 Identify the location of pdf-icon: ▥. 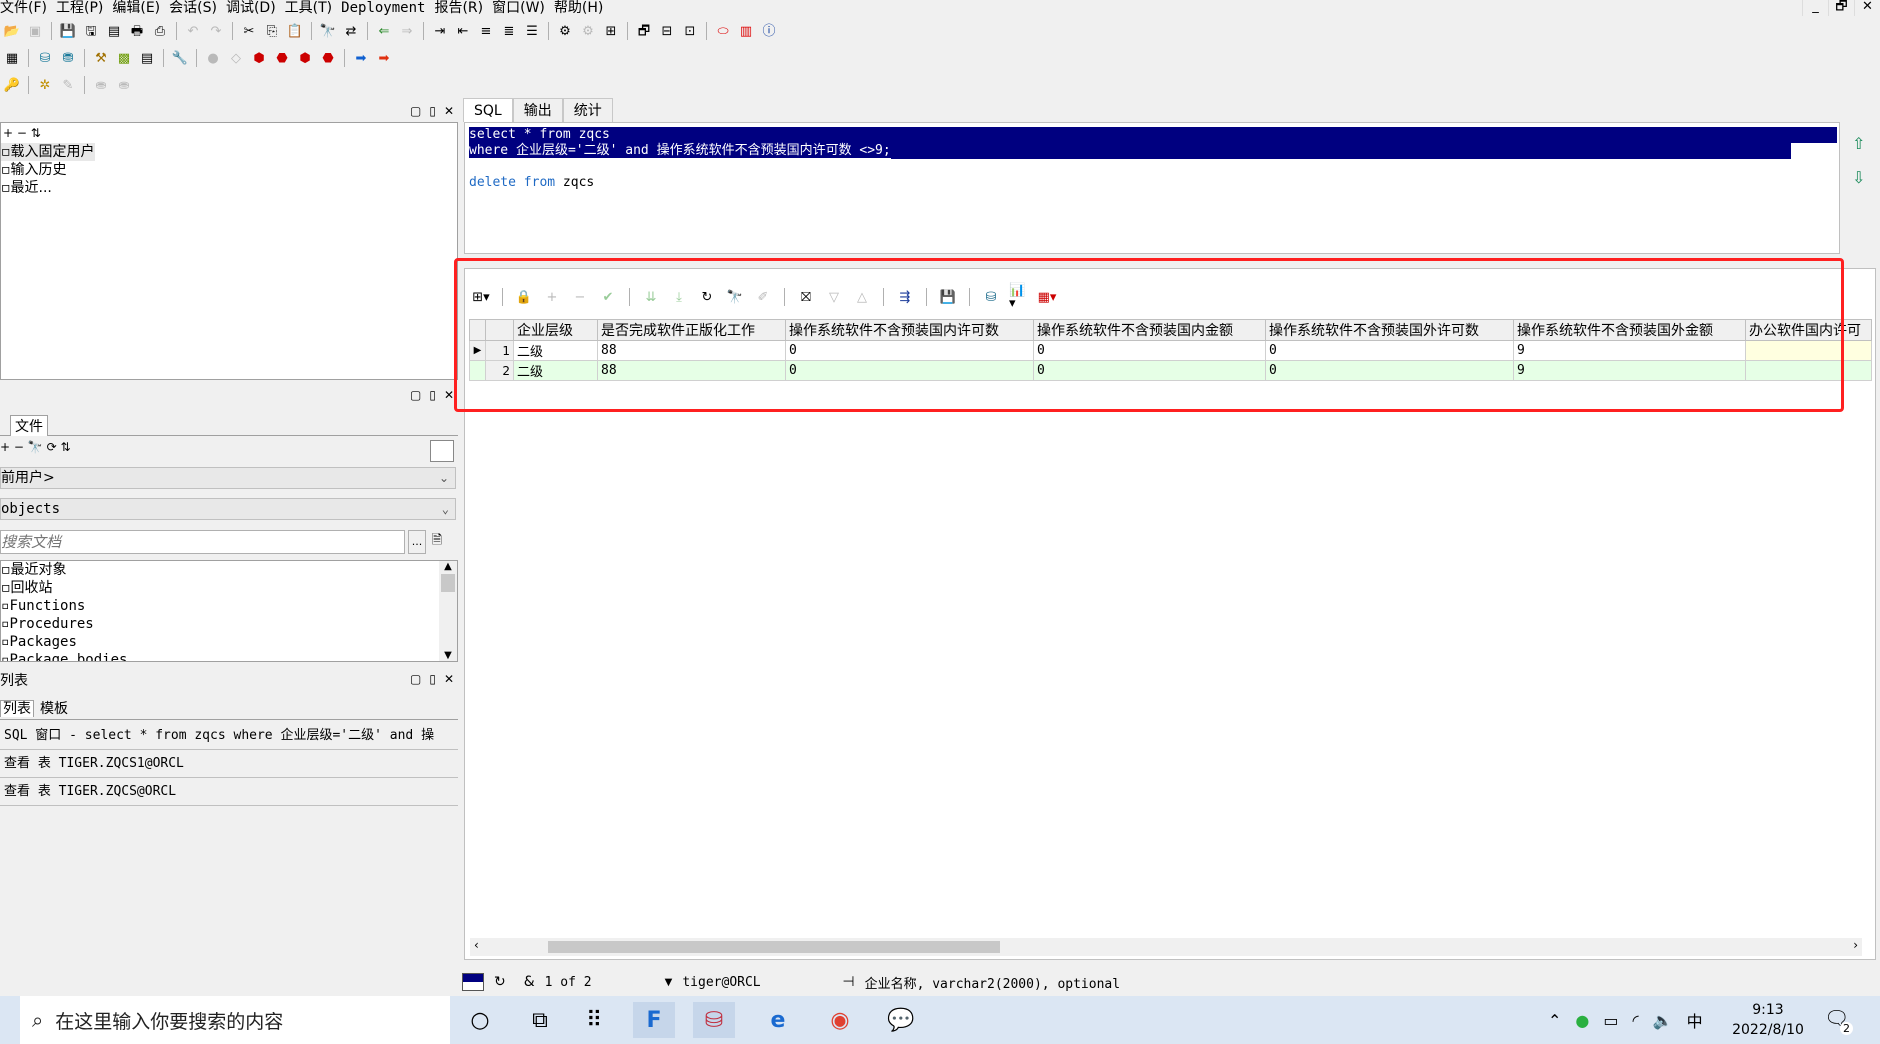
(746, 31).